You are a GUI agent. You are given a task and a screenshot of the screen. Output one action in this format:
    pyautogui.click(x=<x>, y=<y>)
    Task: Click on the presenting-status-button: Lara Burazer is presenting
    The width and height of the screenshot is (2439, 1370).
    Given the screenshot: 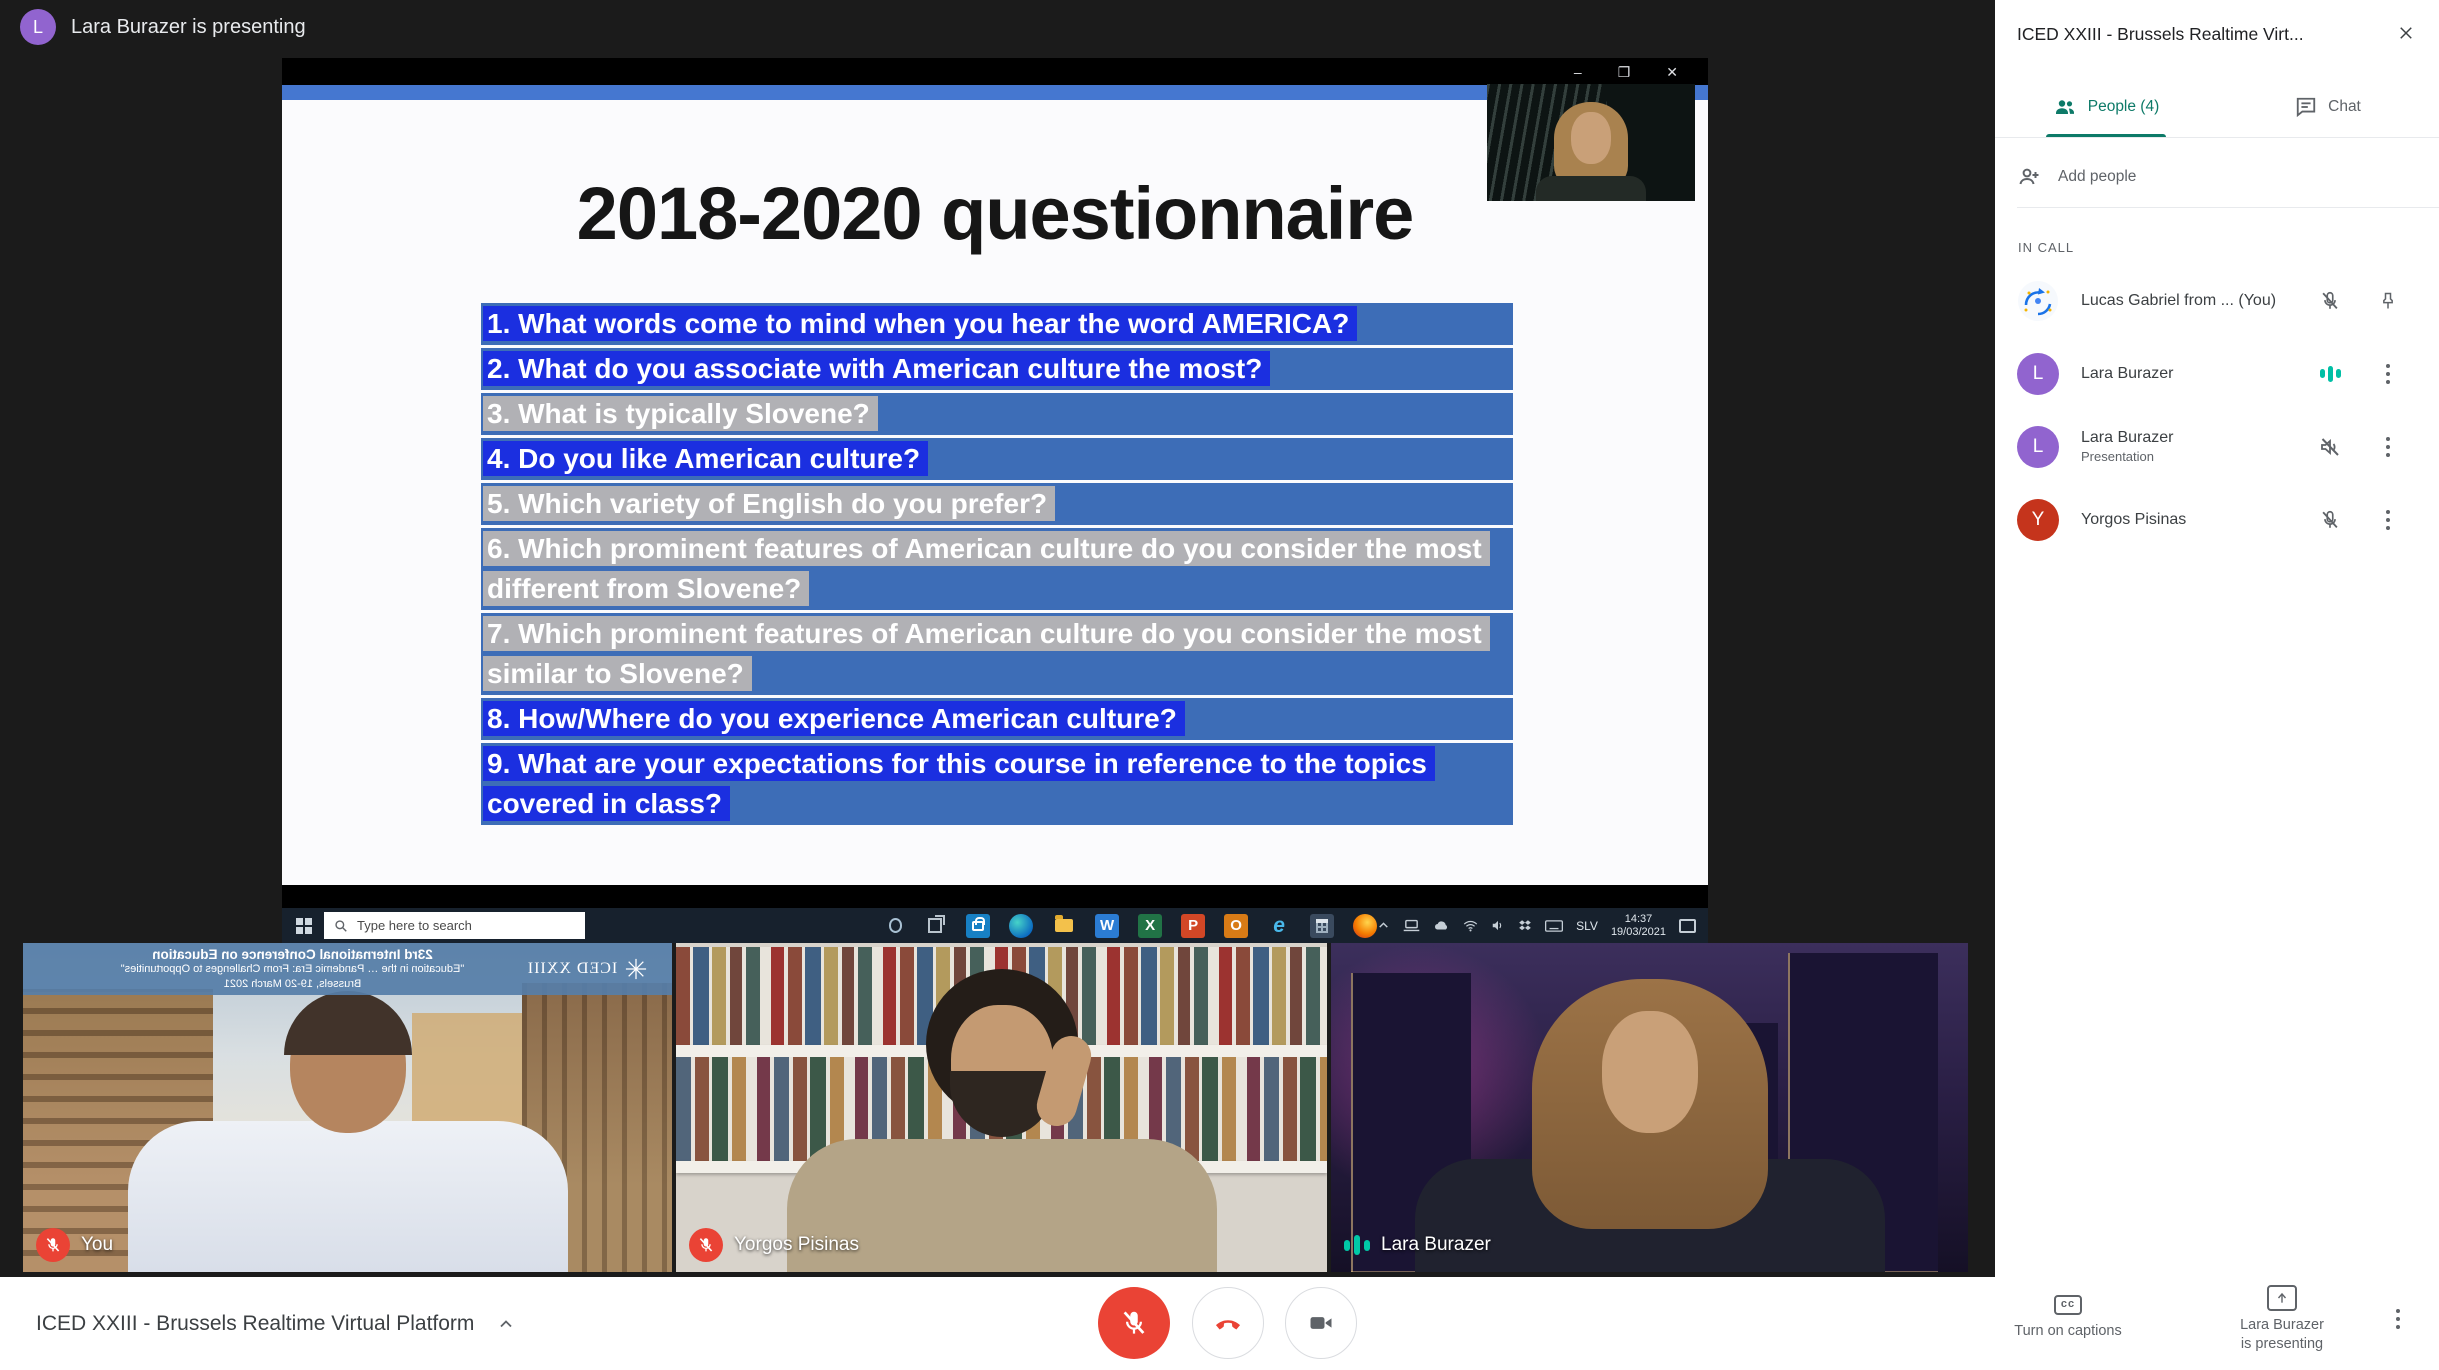 What is the action you would take?
    pyautogui.click(x=2282, y=1319)
    